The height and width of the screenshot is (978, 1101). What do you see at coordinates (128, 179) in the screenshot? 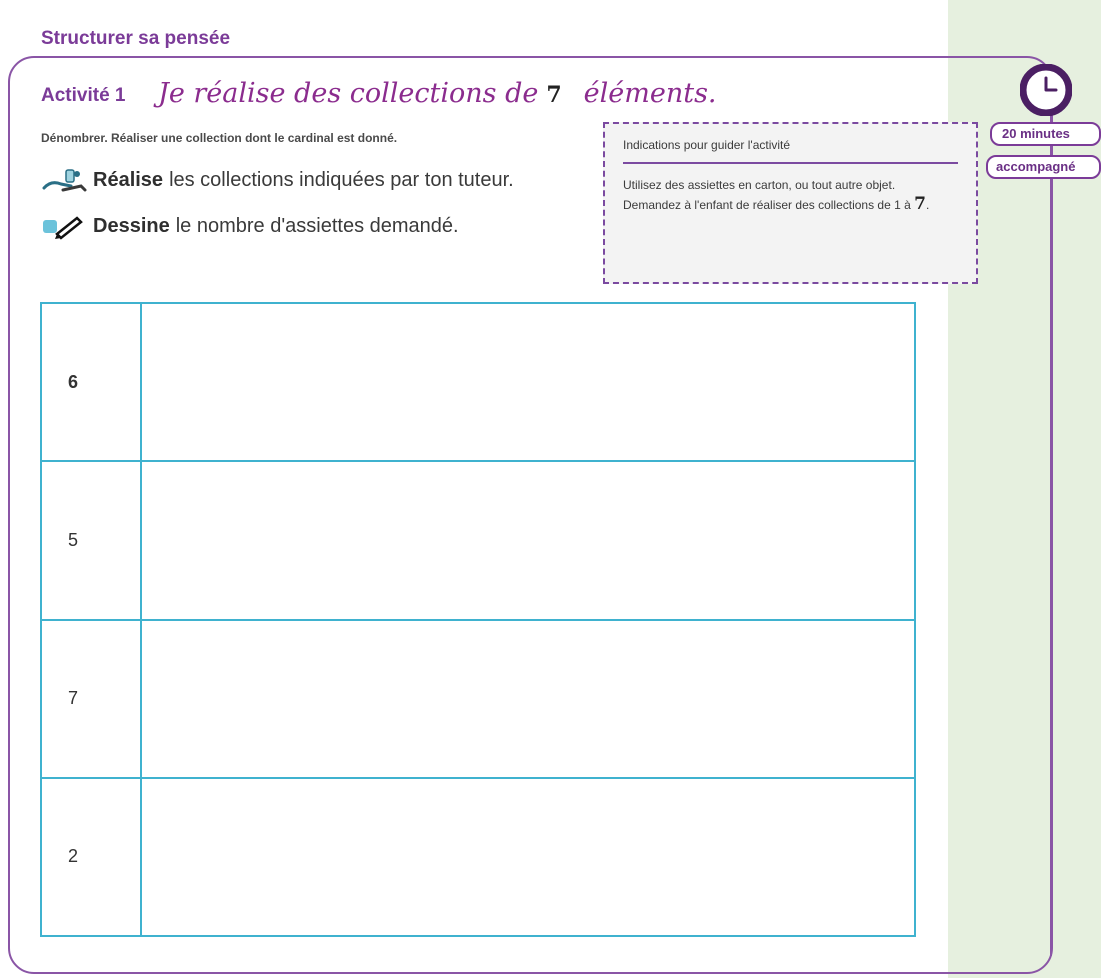
I see `instruction-1-verb: Réalise` at bounding box center [128, 179].